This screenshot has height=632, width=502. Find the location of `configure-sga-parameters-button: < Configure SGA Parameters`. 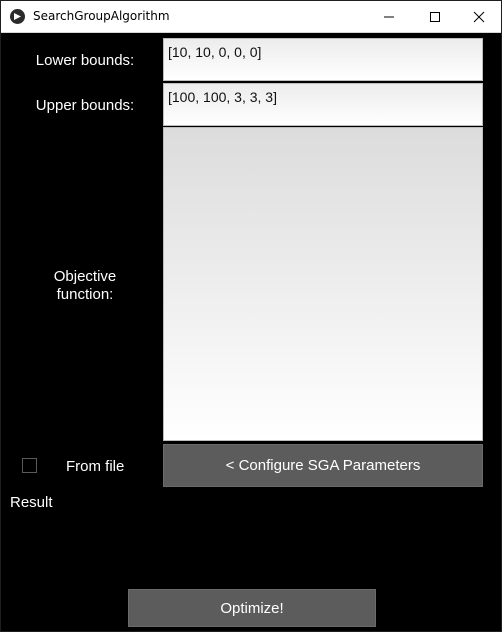

configure-sga-parameters-button: < Configure SGA Parameters is located at coordinates (323, 465).